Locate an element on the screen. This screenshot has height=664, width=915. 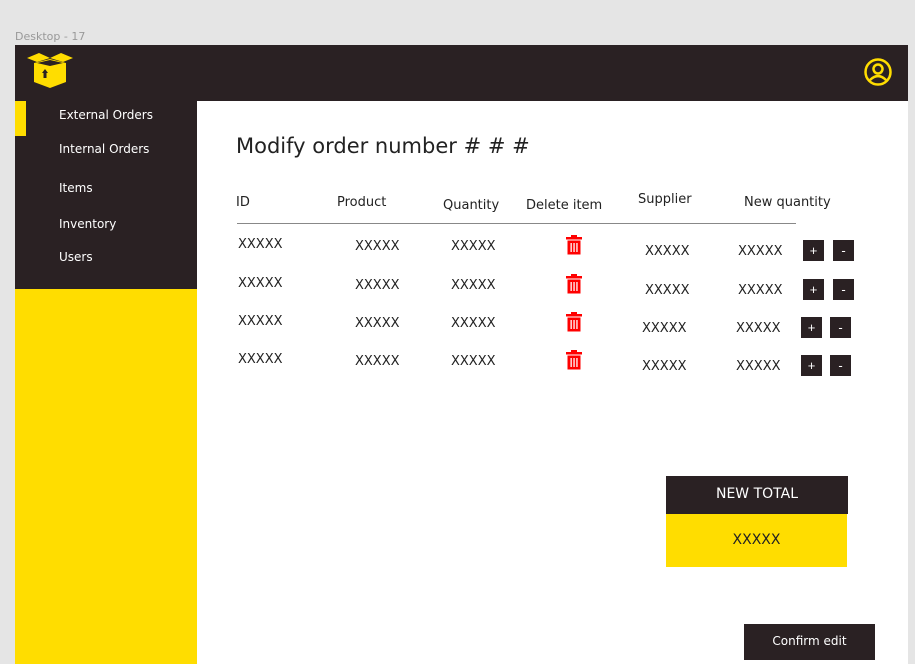
sidebar-item-inventory: Inventory is located at coordinates (87, 224).